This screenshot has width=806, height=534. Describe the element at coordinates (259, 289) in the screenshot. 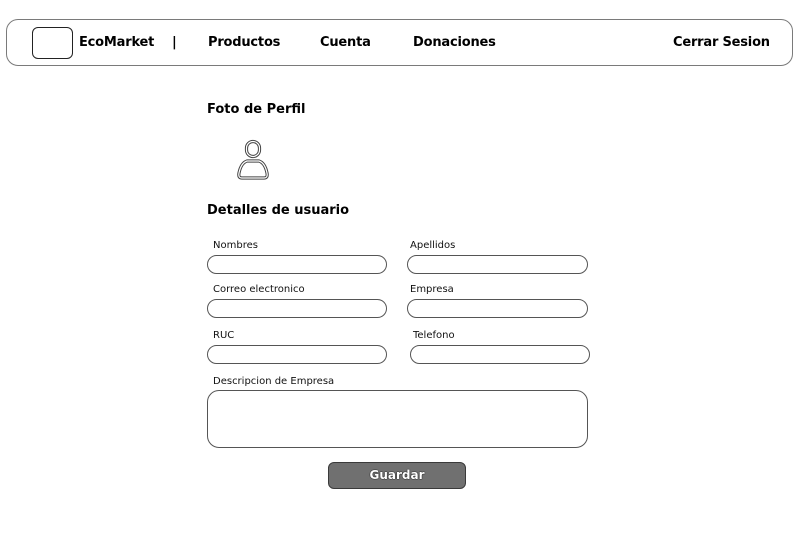

I see `correo-label: Correo electronico` at that location.